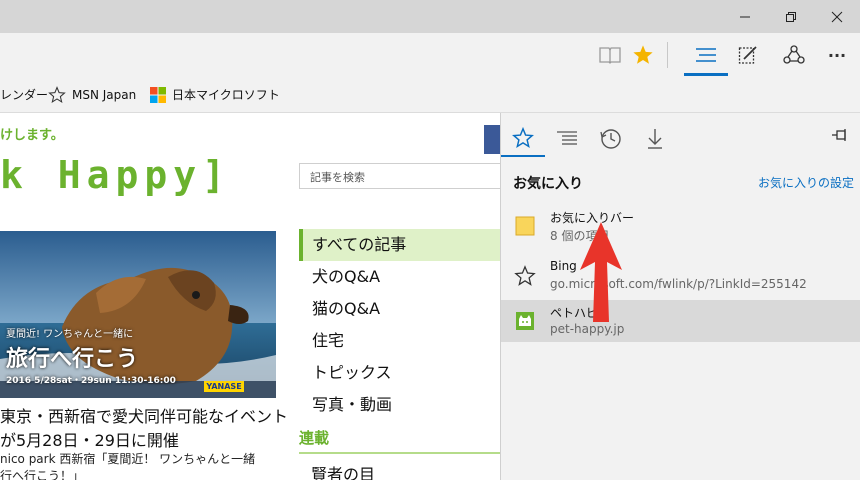 The width and height of the screenshot is (860, 480). What do you see at coordinates (146, 429) in the screenshot?
I see `article-title: 東京・西新宿で愛犬同伴可能なイベントが5月28日・29日に開催` at bounding box center [146, 429].